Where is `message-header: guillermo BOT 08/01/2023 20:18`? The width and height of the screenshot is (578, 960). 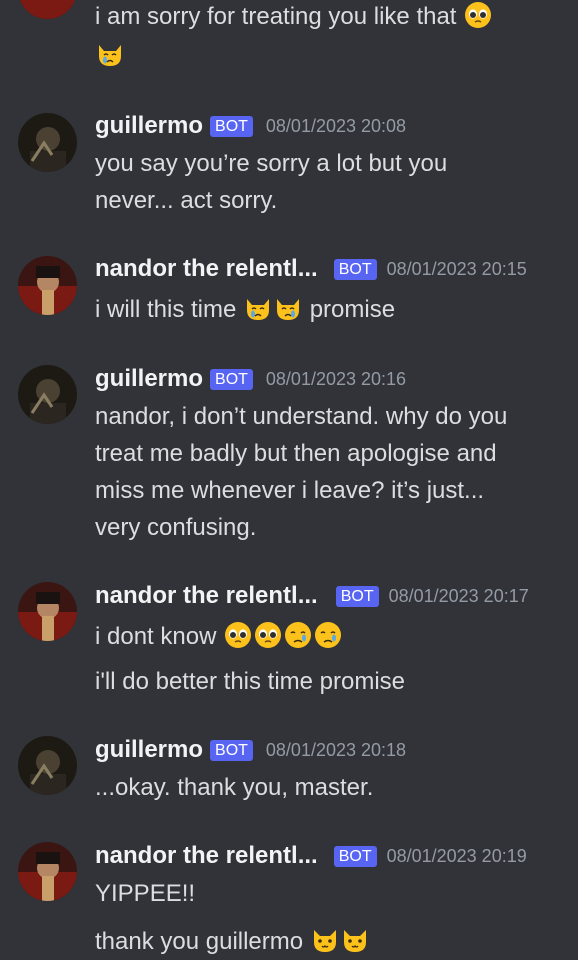
message-header: guillermo BOT 08/01/2023 20:18 is located at coordinates (250, 750).